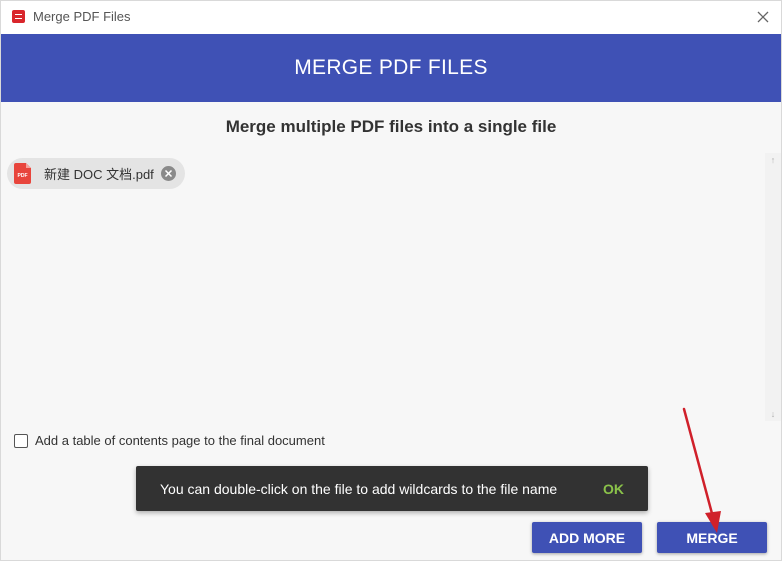  Describe the element at coordinates (82, 16) in the screenshot. I see `window-title: Merge PDF Files` at that location.